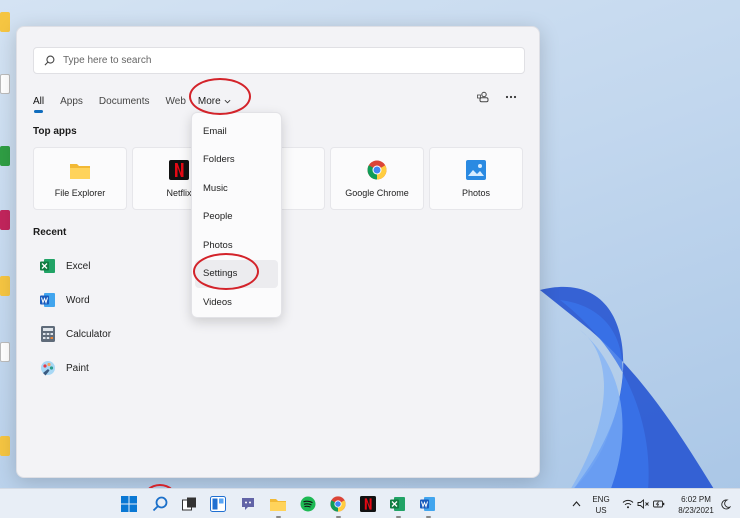  What do you see at coordinates (77, 368) in the screenshot?
I see `recent-item-label: Paint` at bounding box center [77, 368].